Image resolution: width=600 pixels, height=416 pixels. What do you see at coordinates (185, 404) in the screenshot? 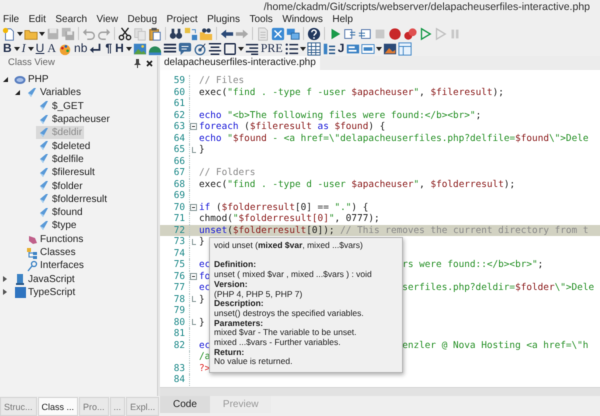
I see `view-tab: Code` at bounding box center [185, 404].